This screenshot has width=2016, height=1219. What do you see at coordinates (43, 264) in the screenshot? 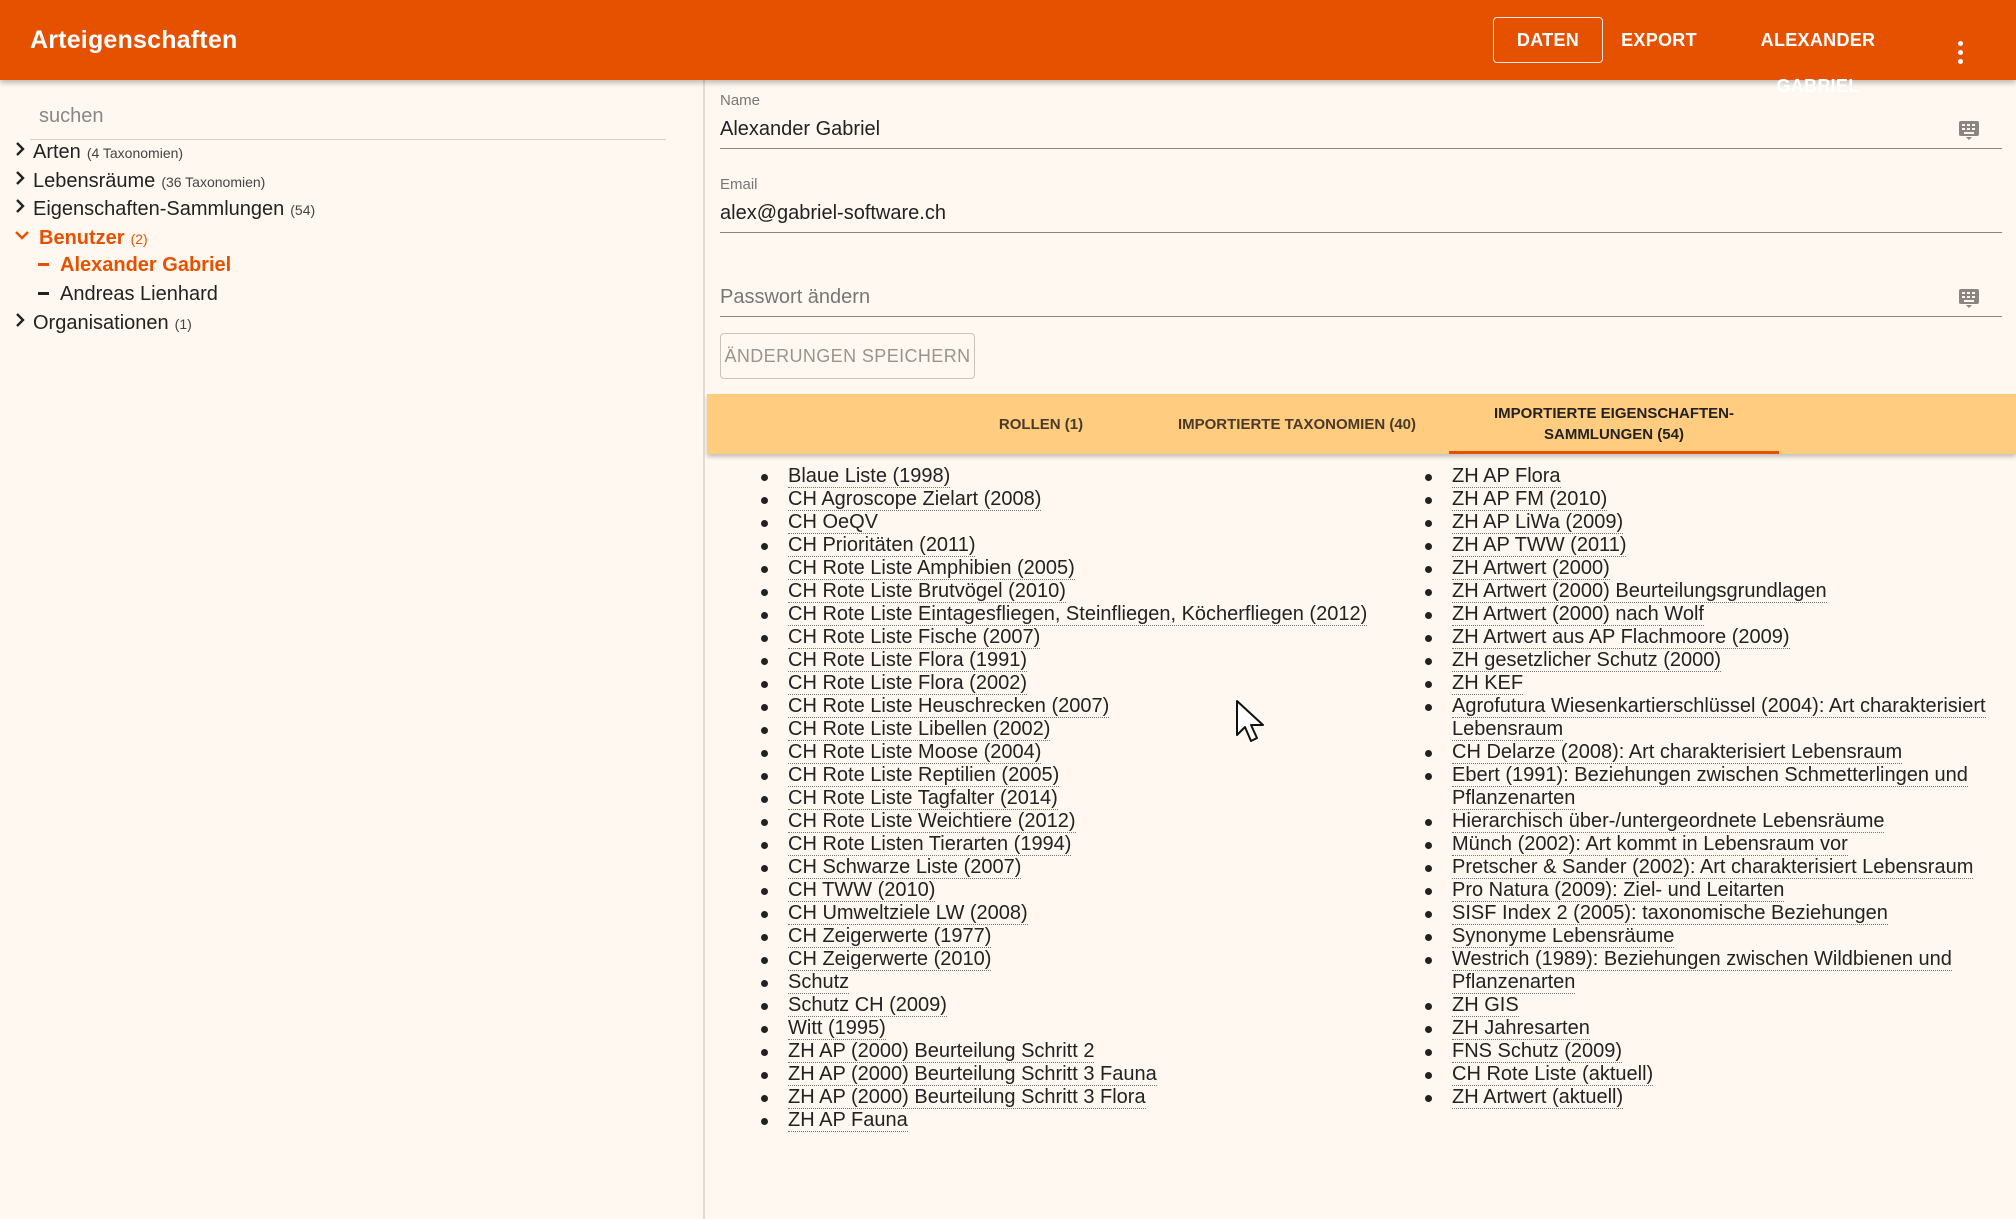
I see `dash-icon` at bounding box center [43, 264].